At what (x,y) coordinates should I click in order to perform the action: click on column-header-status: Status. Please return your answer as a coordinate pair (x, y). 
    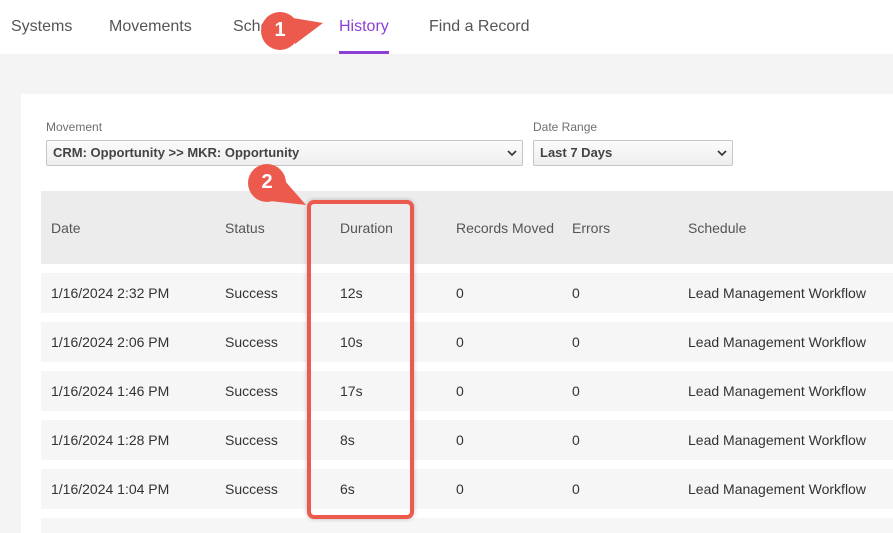
    Looking at the image, I should click on (245, 228).